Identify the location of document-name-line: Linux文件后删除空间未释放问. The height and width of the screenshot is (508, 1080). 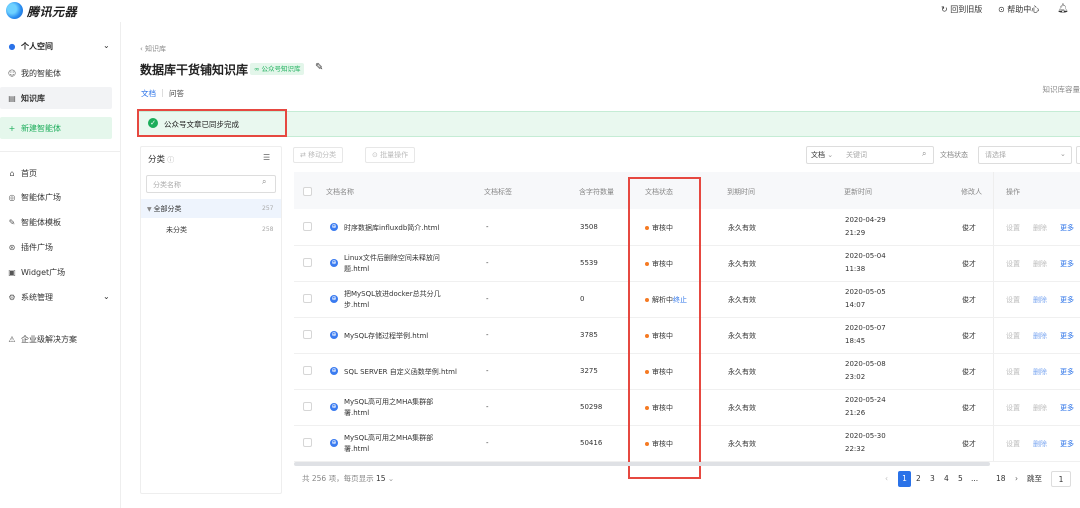
(392, 258).